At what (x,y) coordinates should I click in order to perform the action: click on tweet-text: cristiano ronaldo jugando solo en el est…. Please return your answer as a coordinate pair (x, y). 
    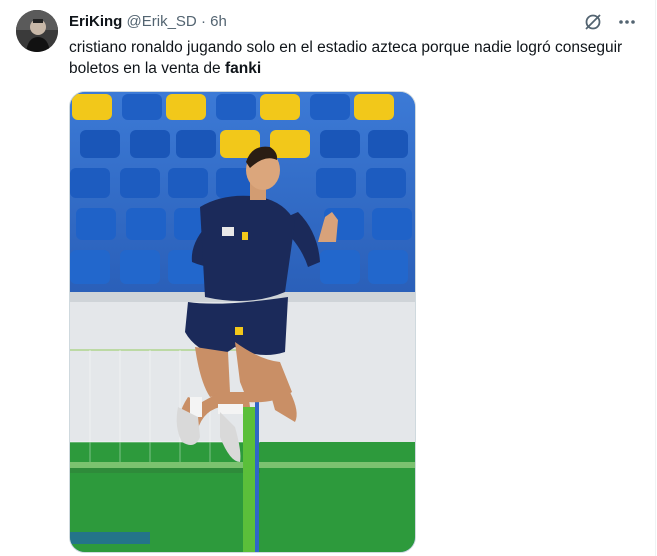
    Looking at the image, I should click on (349, 58).